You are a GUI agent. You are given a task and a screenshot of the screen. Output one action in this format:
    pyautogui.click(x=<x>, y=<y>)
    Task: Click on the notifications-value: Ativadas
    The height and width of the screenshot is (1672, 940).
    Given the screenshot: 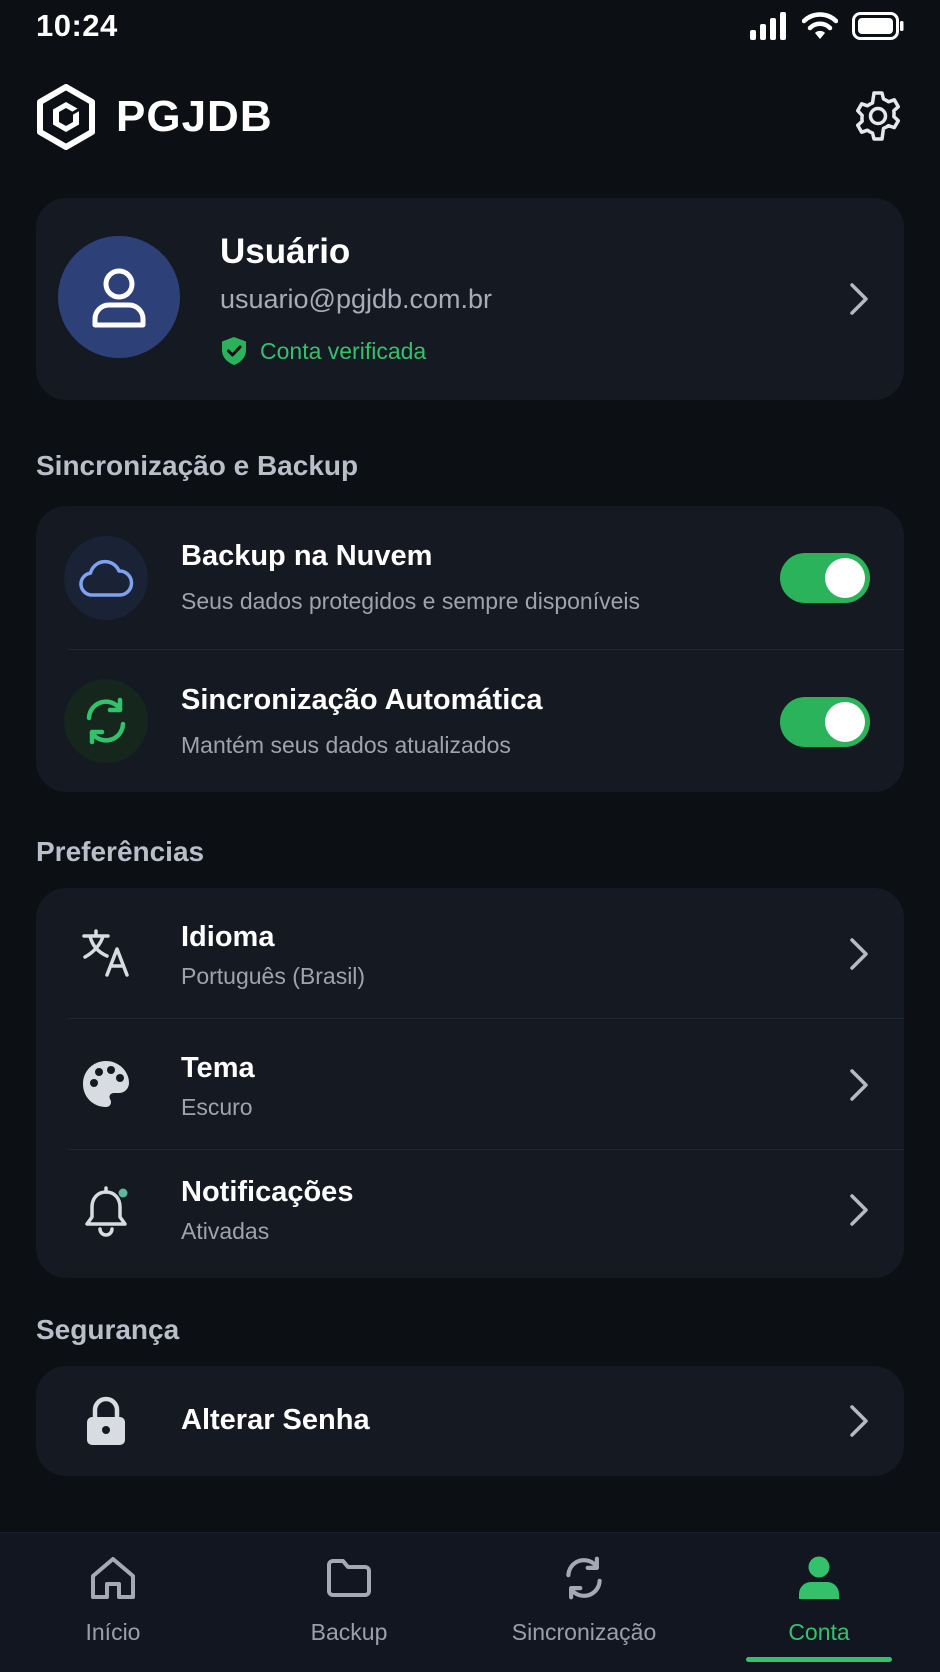 What is the action you would take?
    pyautogui.click(x=225, y=1231)
    